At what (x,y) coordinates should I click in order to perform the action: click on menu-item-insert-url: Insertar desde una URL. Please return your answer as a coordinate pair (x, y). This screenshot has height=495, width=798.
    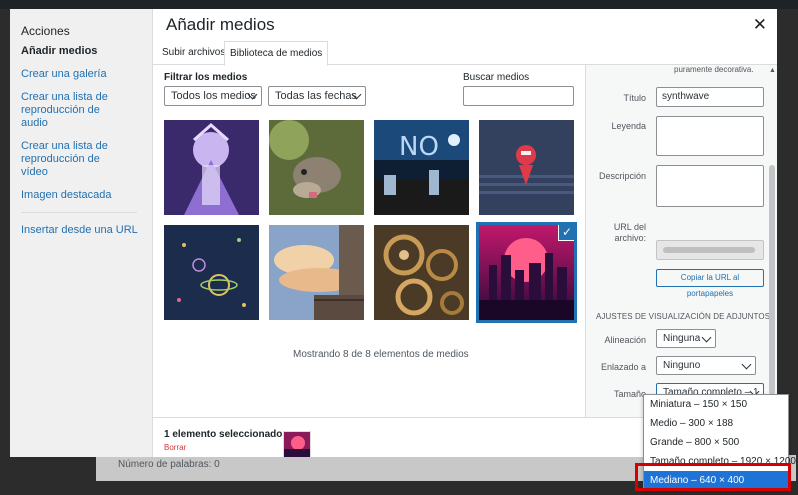
    Looking at the image, I should click on (81, 230).